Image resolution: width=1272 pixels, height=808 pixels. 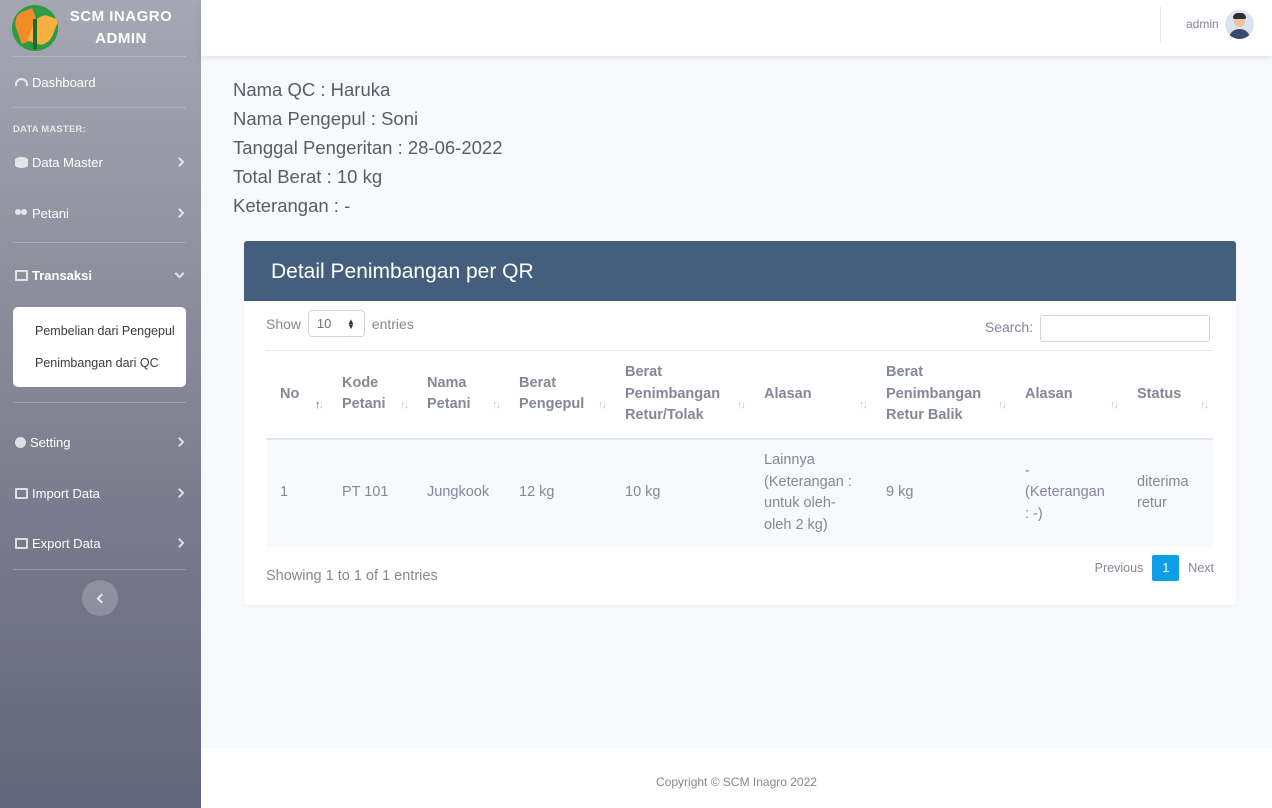 What do you see at coordinates (336, 323) in the screenshot?
I see `entries-select: 10 ▲ ▼` at bounding box center [336, 323].